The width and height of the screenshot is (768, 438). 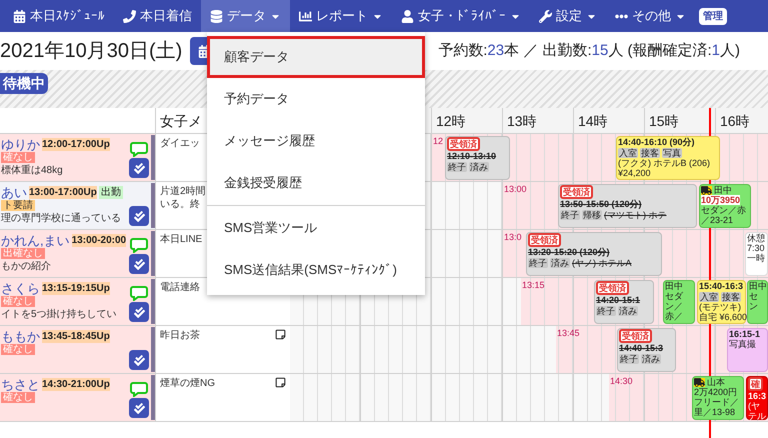 What do you see at coordinates (628, 311) in the screenshot?
I see `tag-chip: 済み` at bounding box center [628, 311].